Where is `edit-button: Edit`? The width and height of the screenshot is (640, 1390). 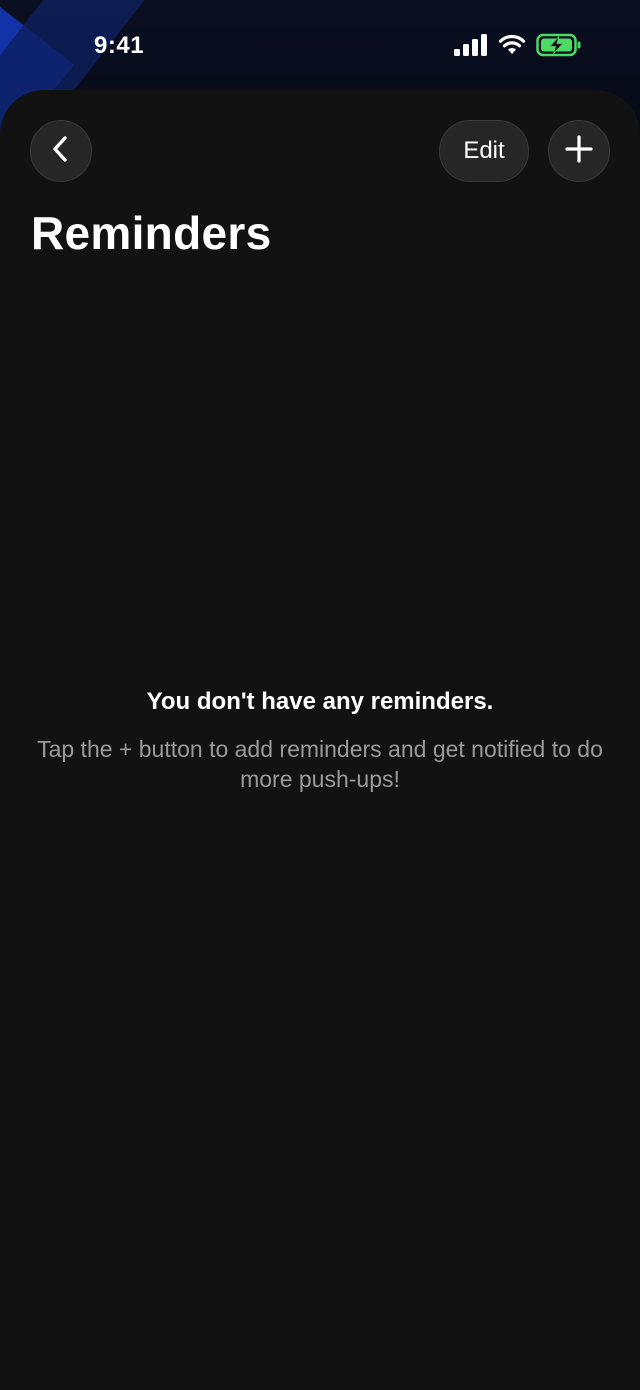
edit-button: Edit is located at coordinates (484, 151).